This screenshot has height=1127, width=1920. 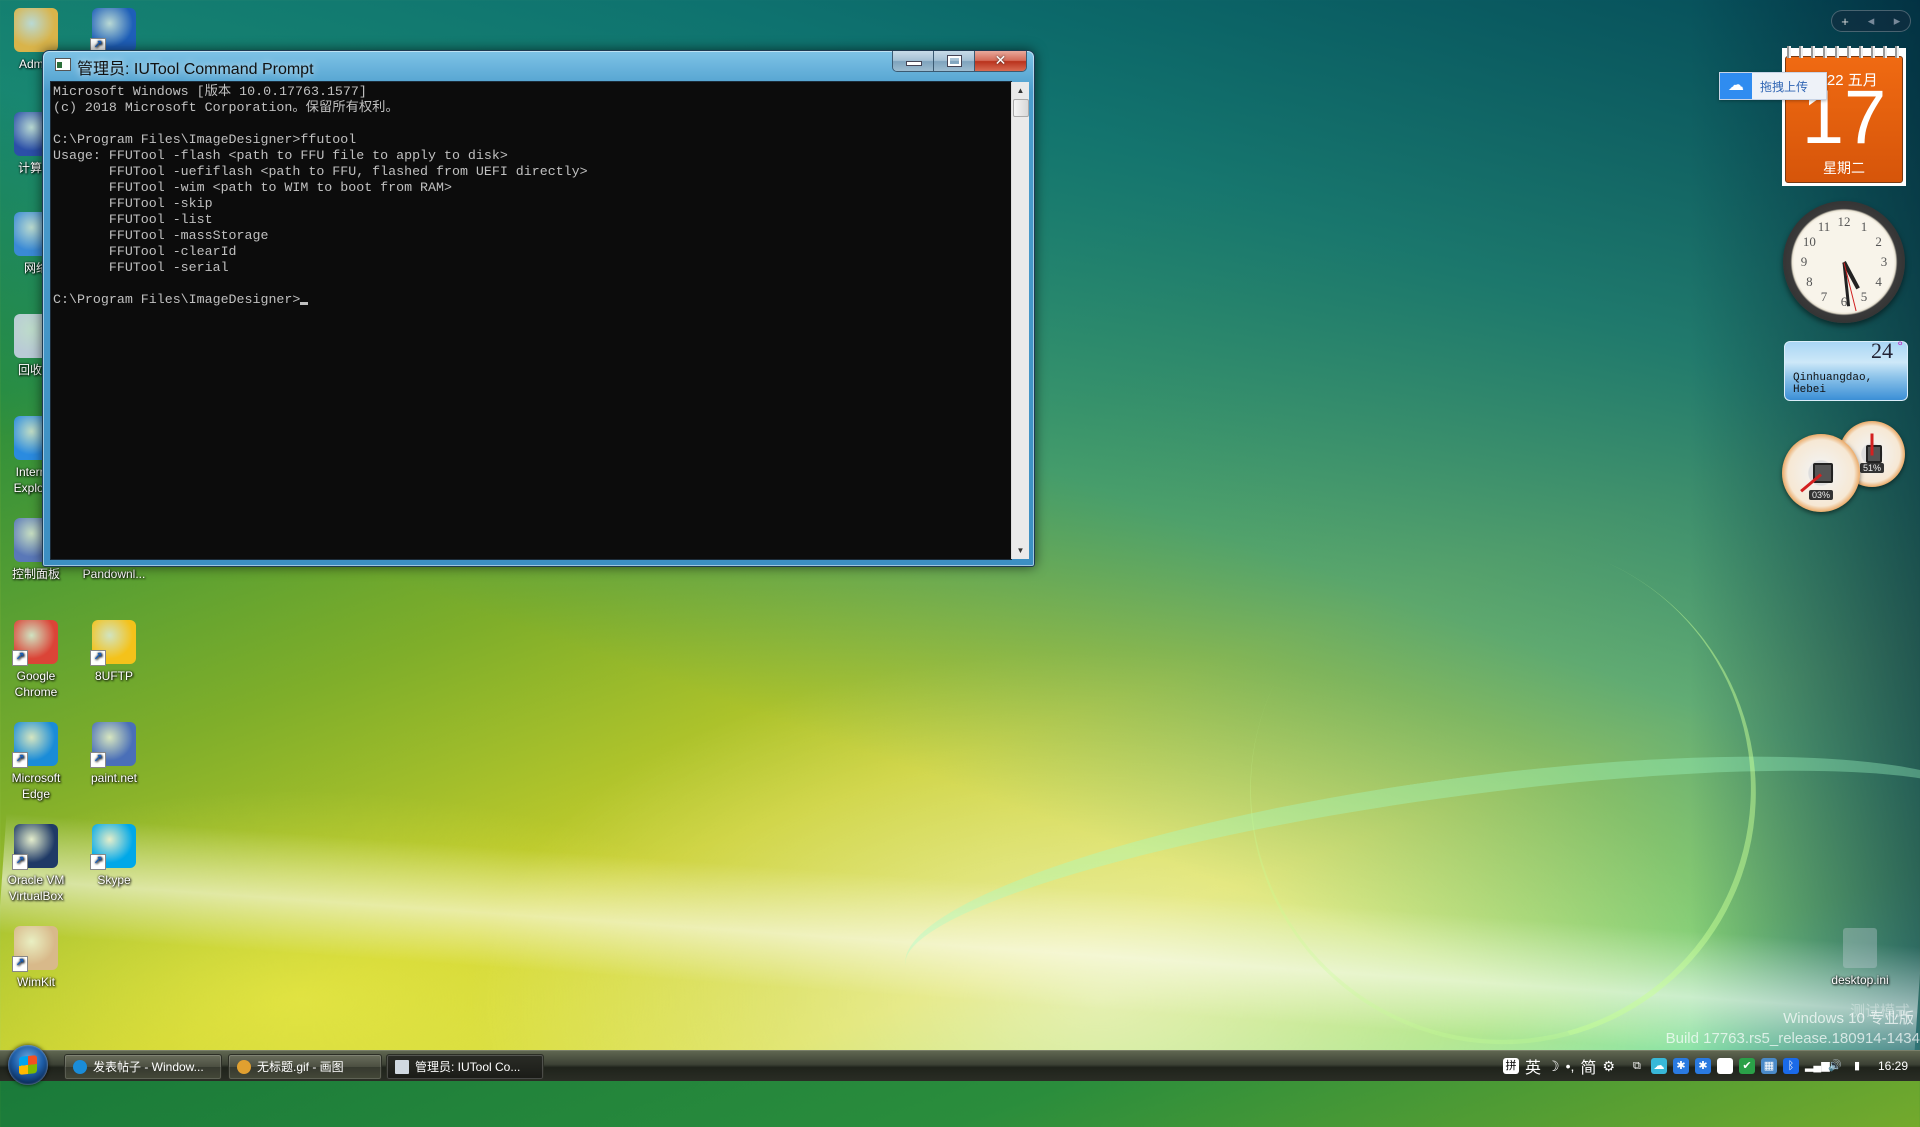 I want to click on close-icon: ✕, so click(x=1000, y=60).